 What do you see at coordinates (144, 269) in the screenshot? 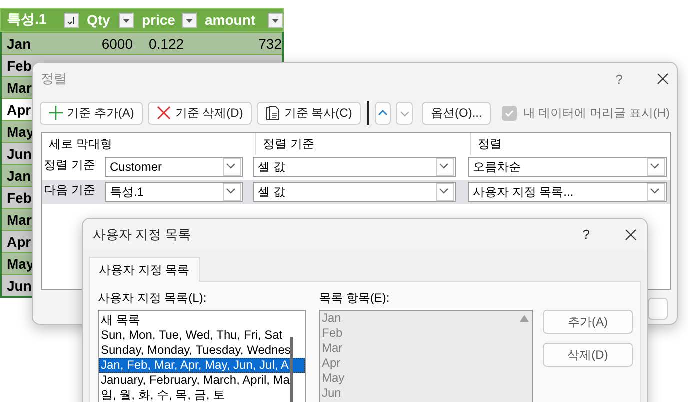
I see `tab: 사용자 지정 목록` at bounding box center [144, 269].